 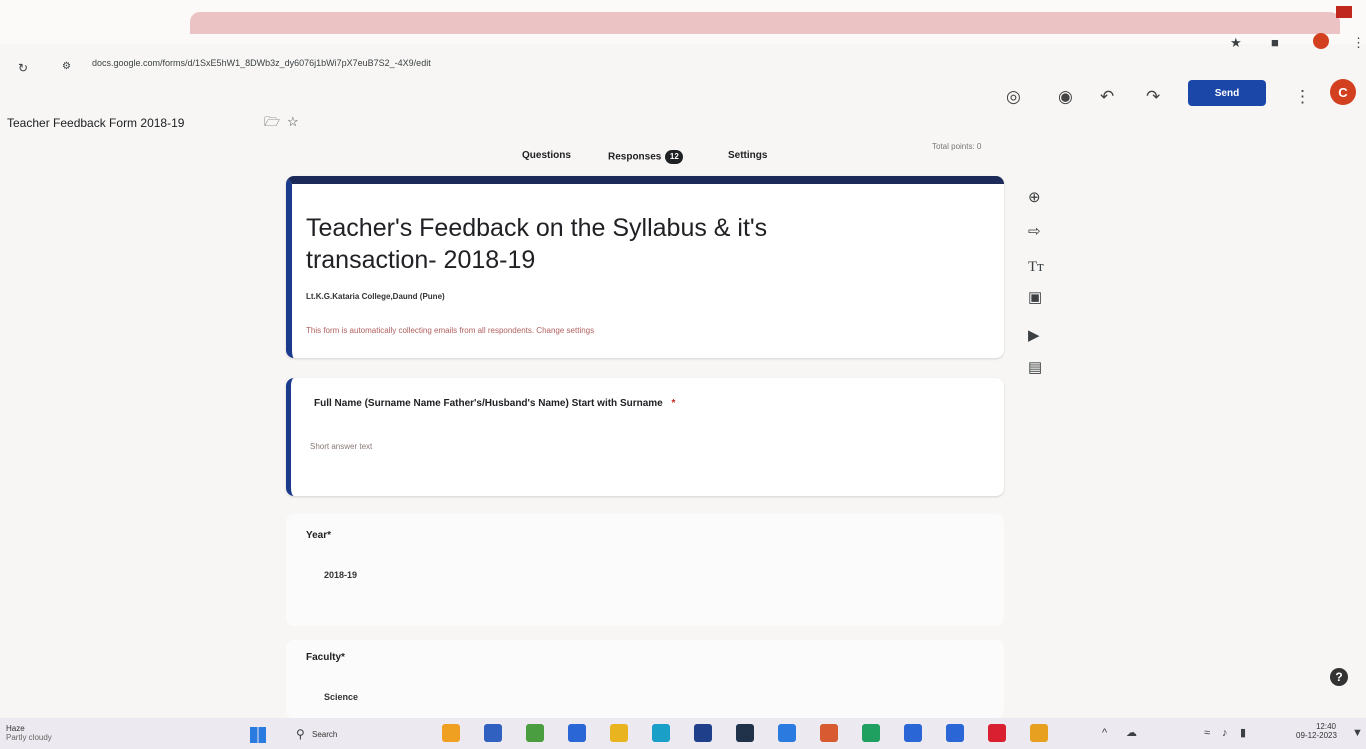 I want to click on question-title: Year*, so click(x=318, y=535).